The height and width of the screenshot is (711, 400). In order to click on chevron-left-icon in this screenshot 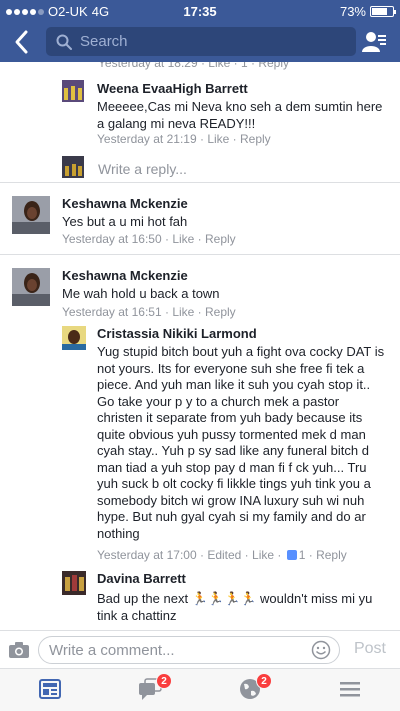, I will do `click(21, 42)`.